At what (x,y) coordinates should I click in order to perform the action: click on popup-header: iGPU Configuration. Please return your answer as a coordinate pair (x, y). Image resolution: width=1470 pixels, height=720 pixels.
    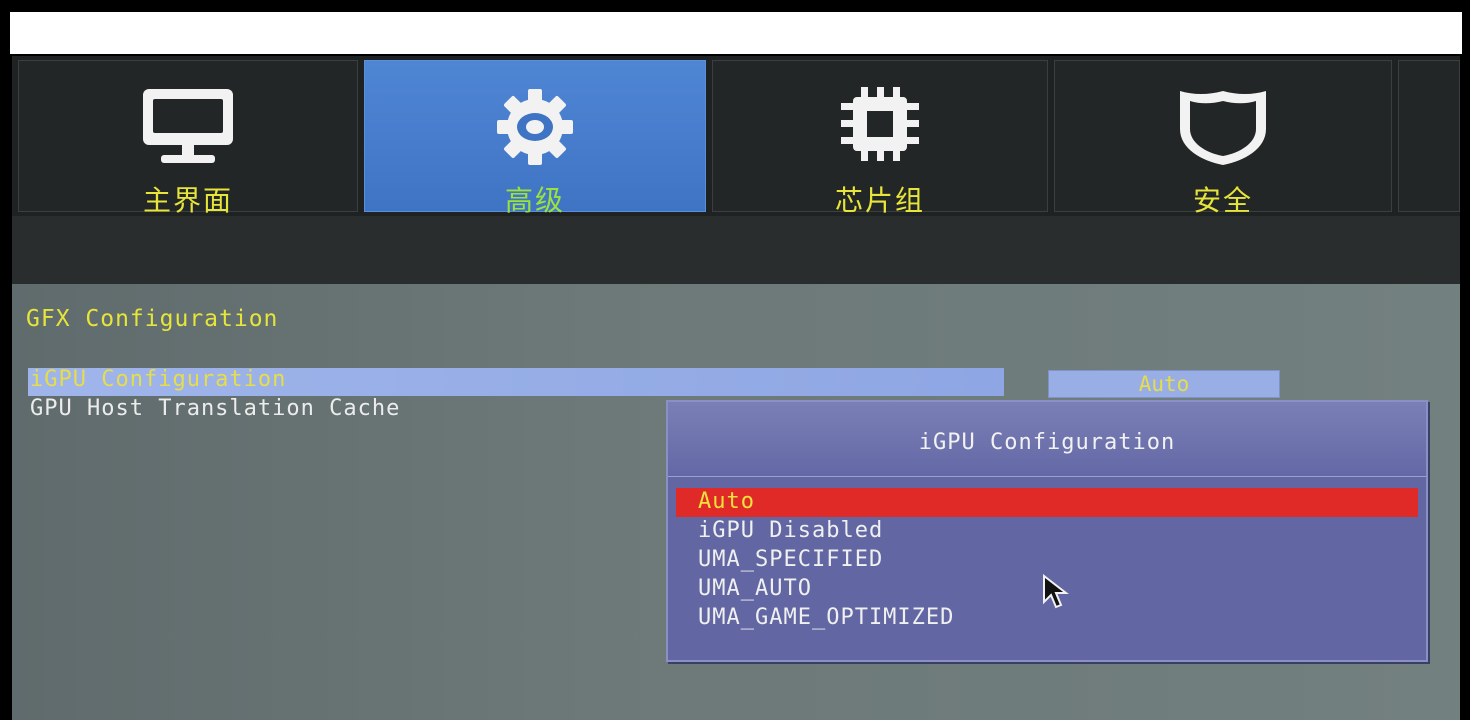
    Looking at the image, I should click on (1047, 439).